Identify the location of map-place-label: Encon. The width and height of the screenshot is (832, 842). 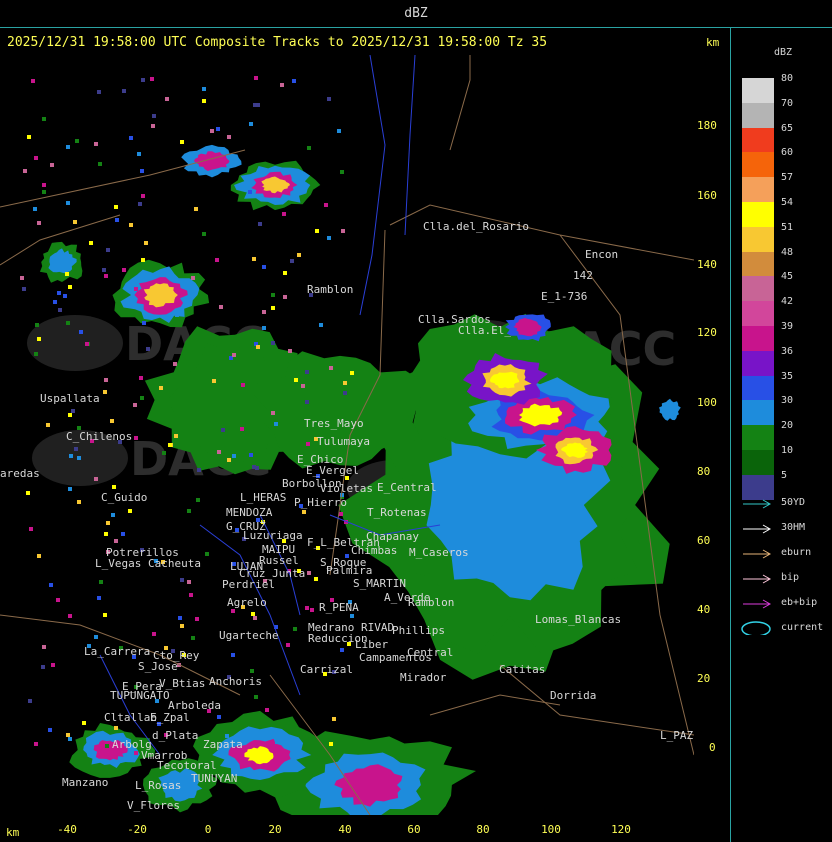
(601, 254).